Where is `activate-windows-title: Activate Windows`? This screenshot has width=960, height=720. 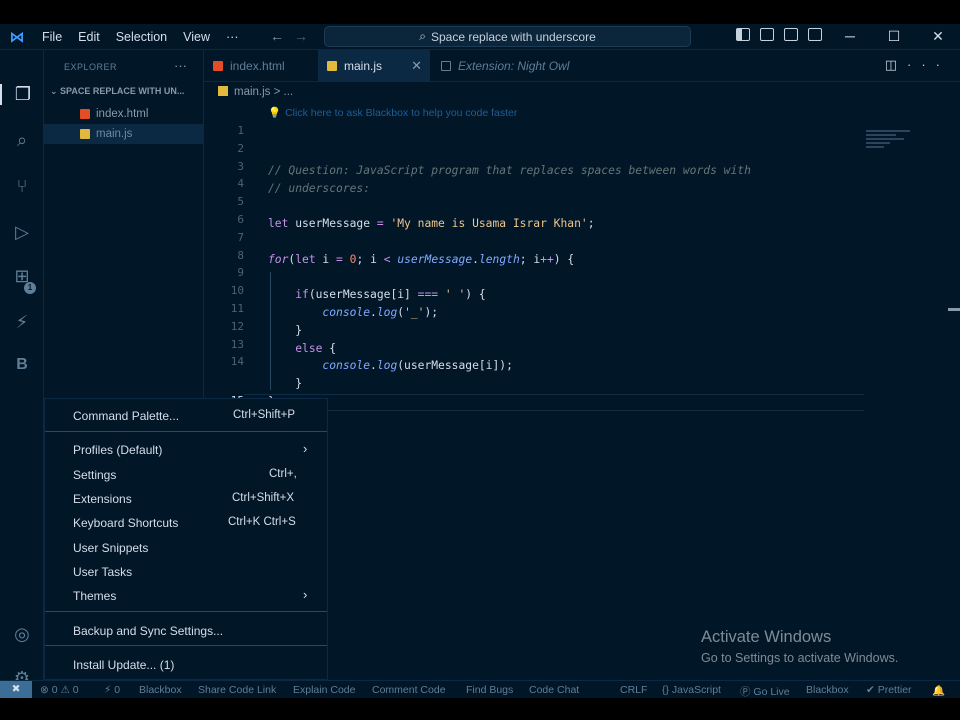 activate-windows-title: Activate Windows is located at coordinates (766, 637).